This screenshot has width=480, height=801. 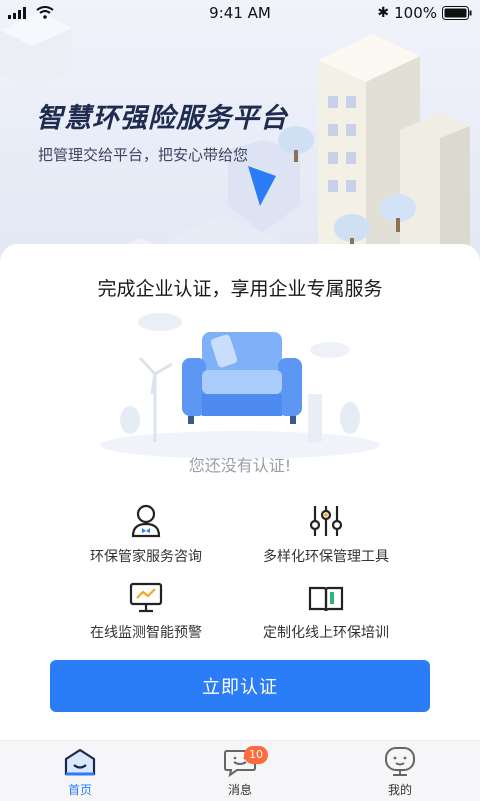 I want to click on home-icon, so click(x=80, y=762).